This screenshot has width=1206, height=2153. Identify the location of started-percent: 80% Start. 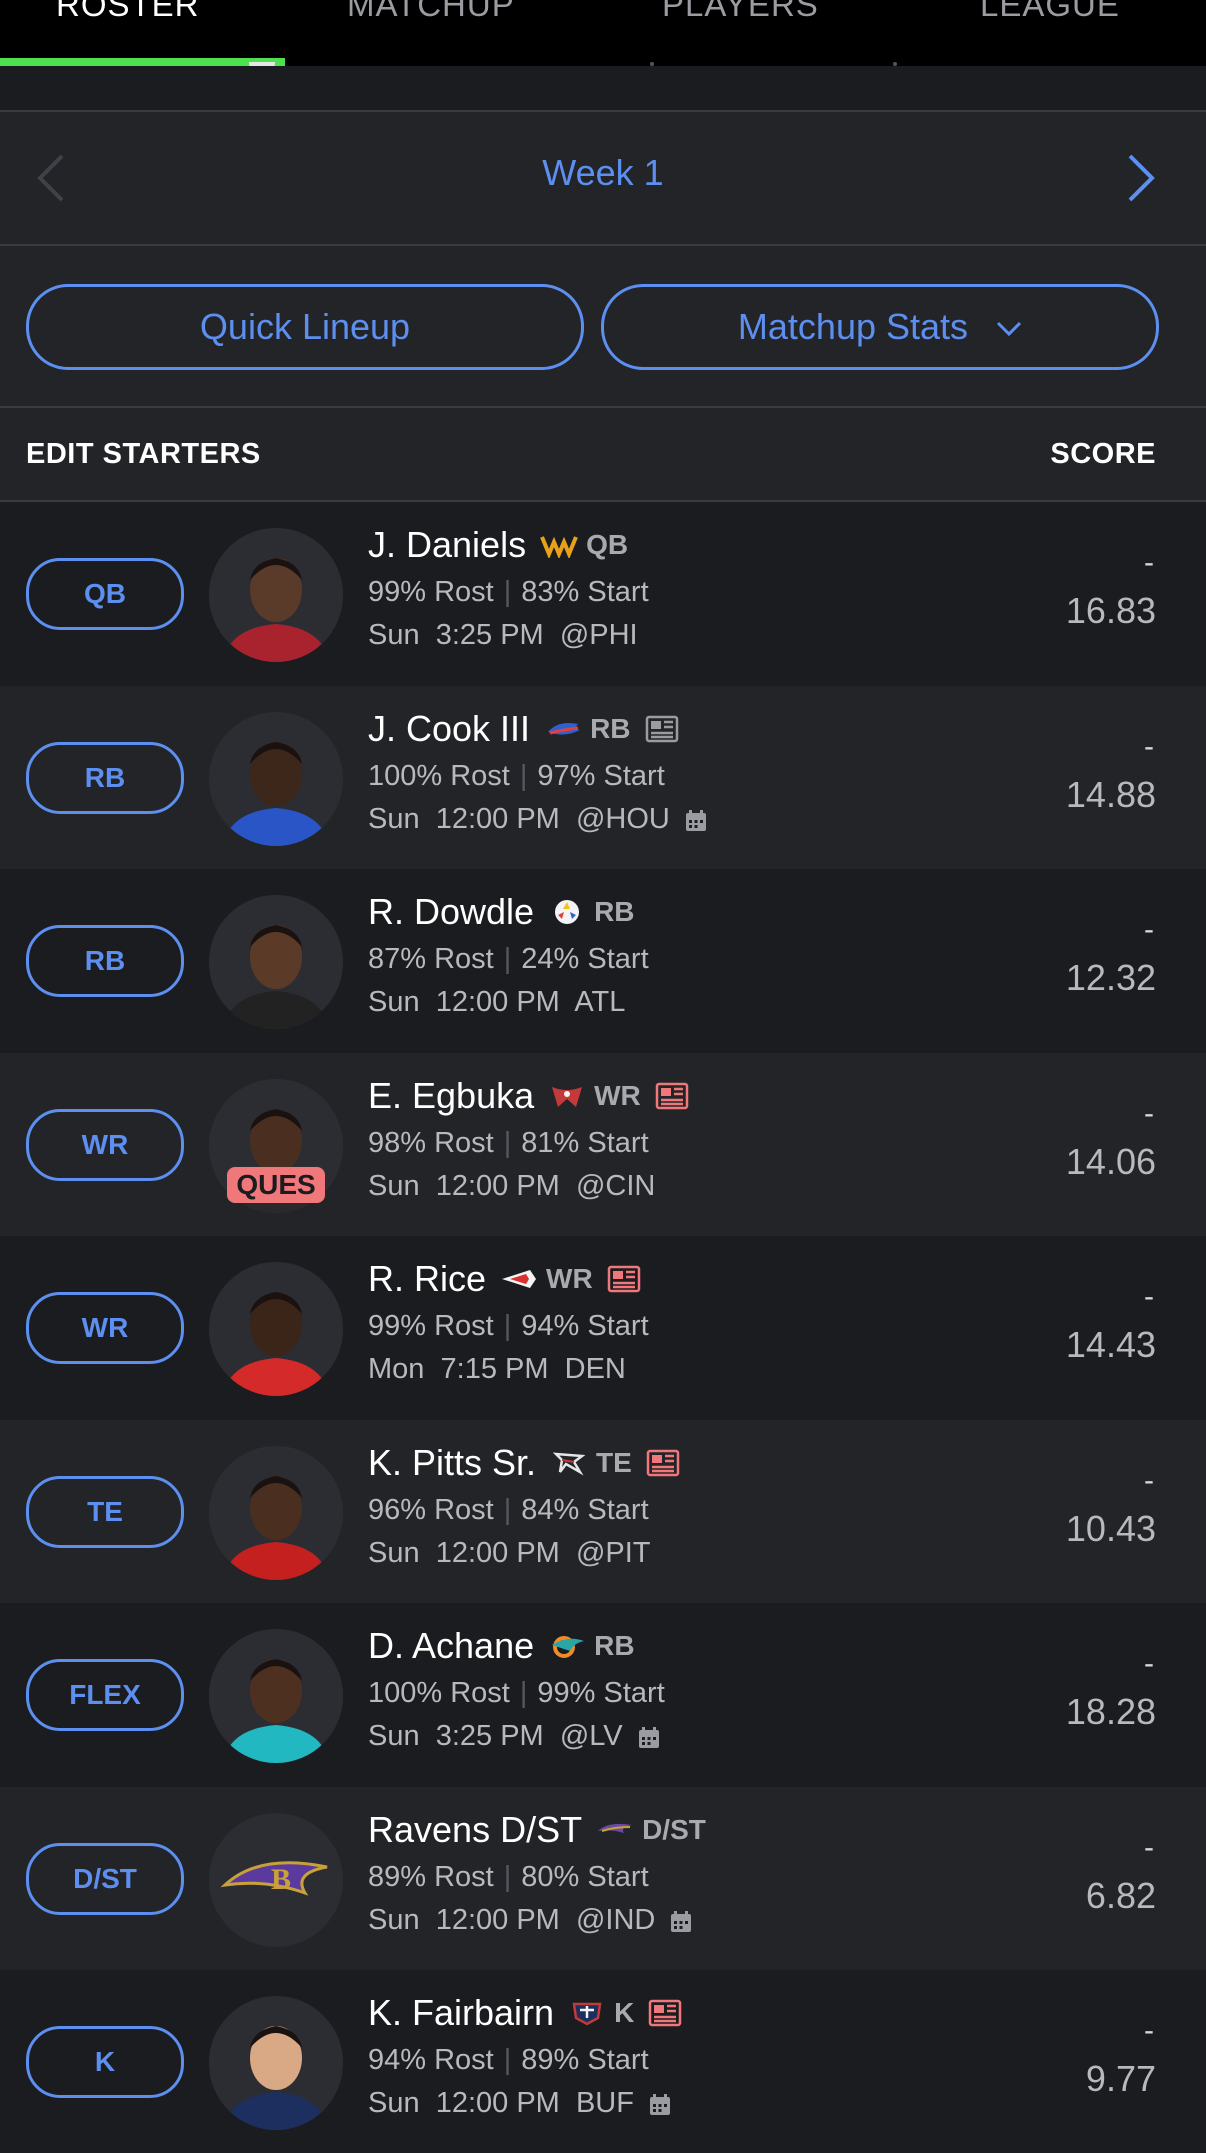
(585, 1876).